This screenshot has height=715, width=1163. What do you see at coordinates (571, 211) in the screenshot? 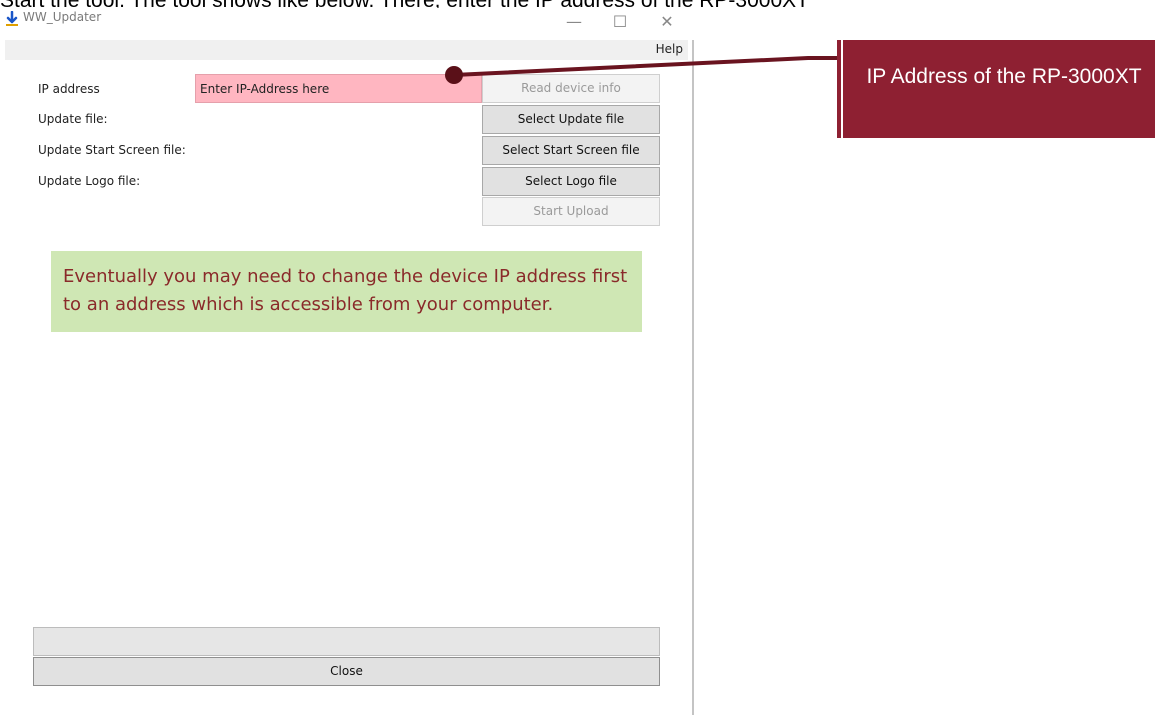
I see `start-upload-button: Start Upload` at bounding box center [571, 211].